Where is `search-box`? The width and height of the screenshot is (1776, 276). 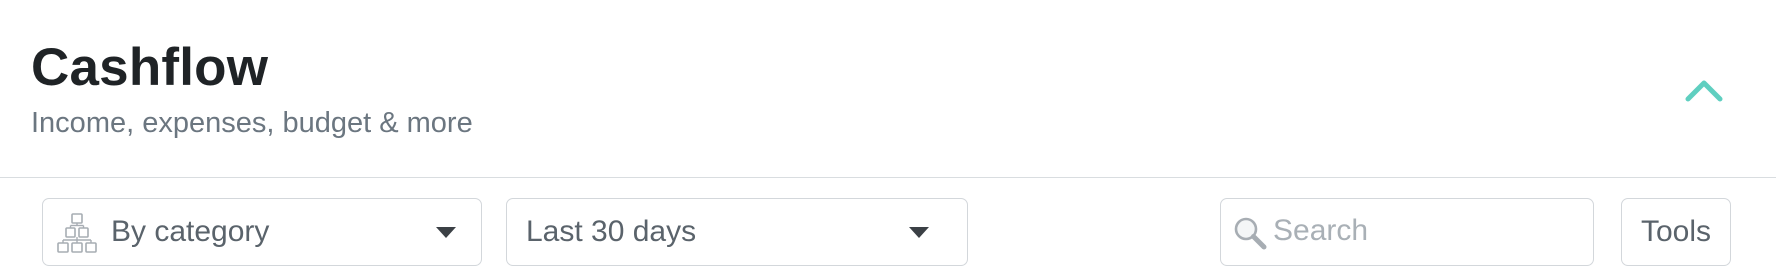
search-box is located at coordinates (1407, 232).